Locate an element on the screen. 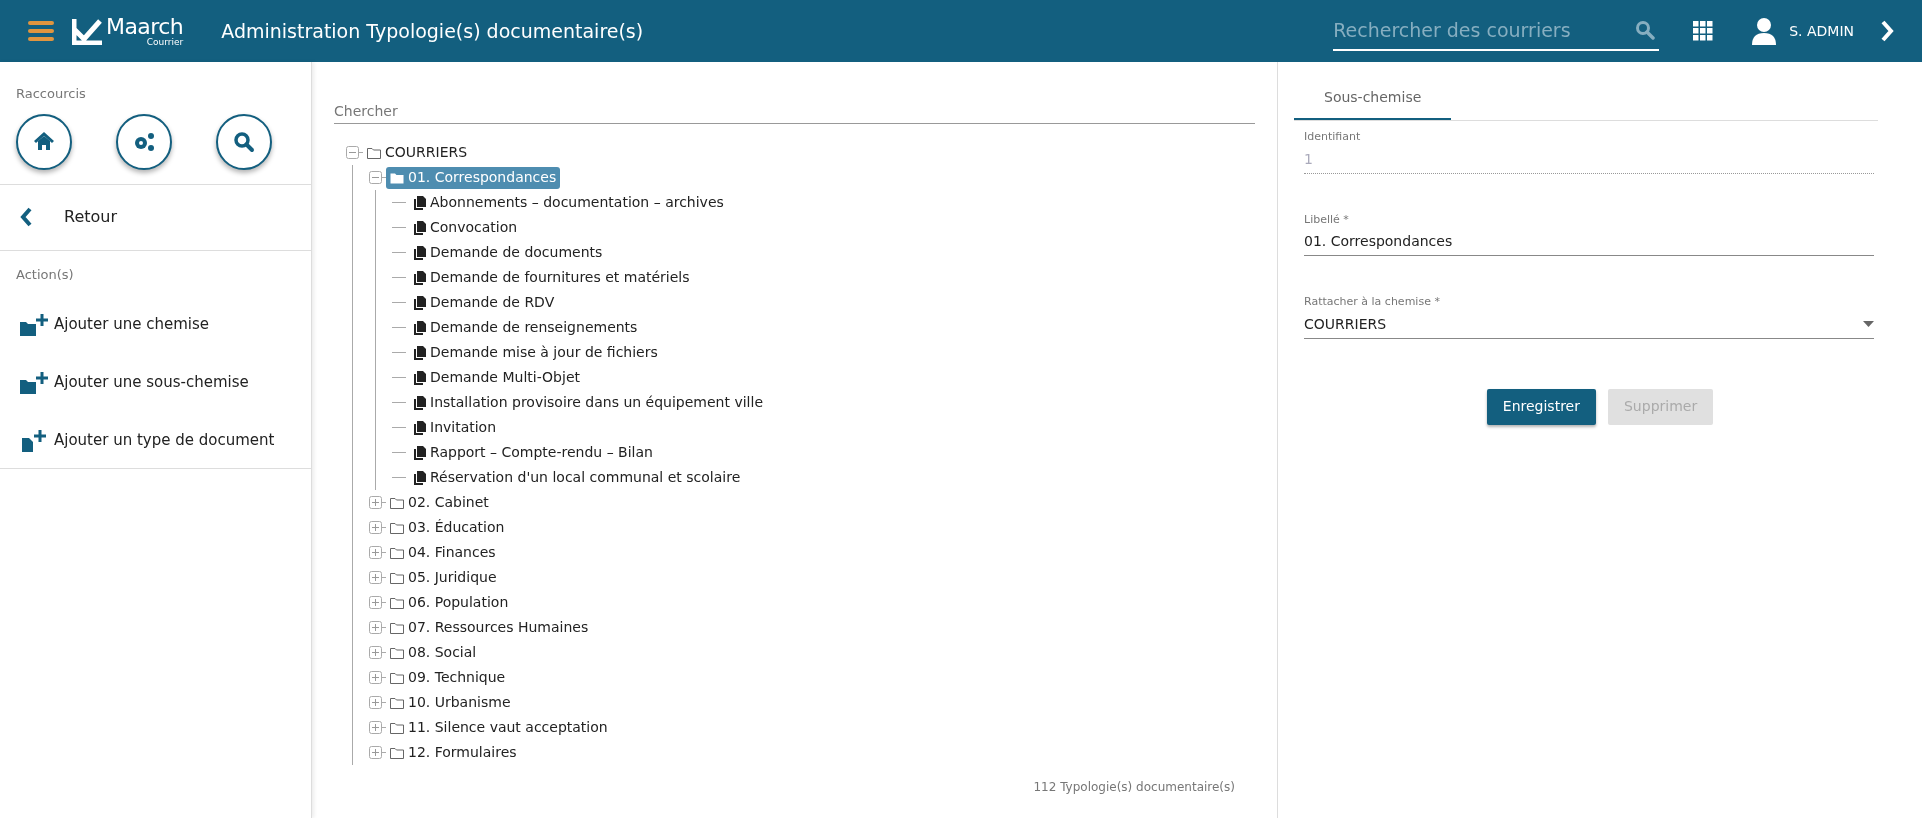 Image resolution: width=1922 pixels, height=818 pixels. tree-node: 05. Juridique is located at coordinates (443, 577).